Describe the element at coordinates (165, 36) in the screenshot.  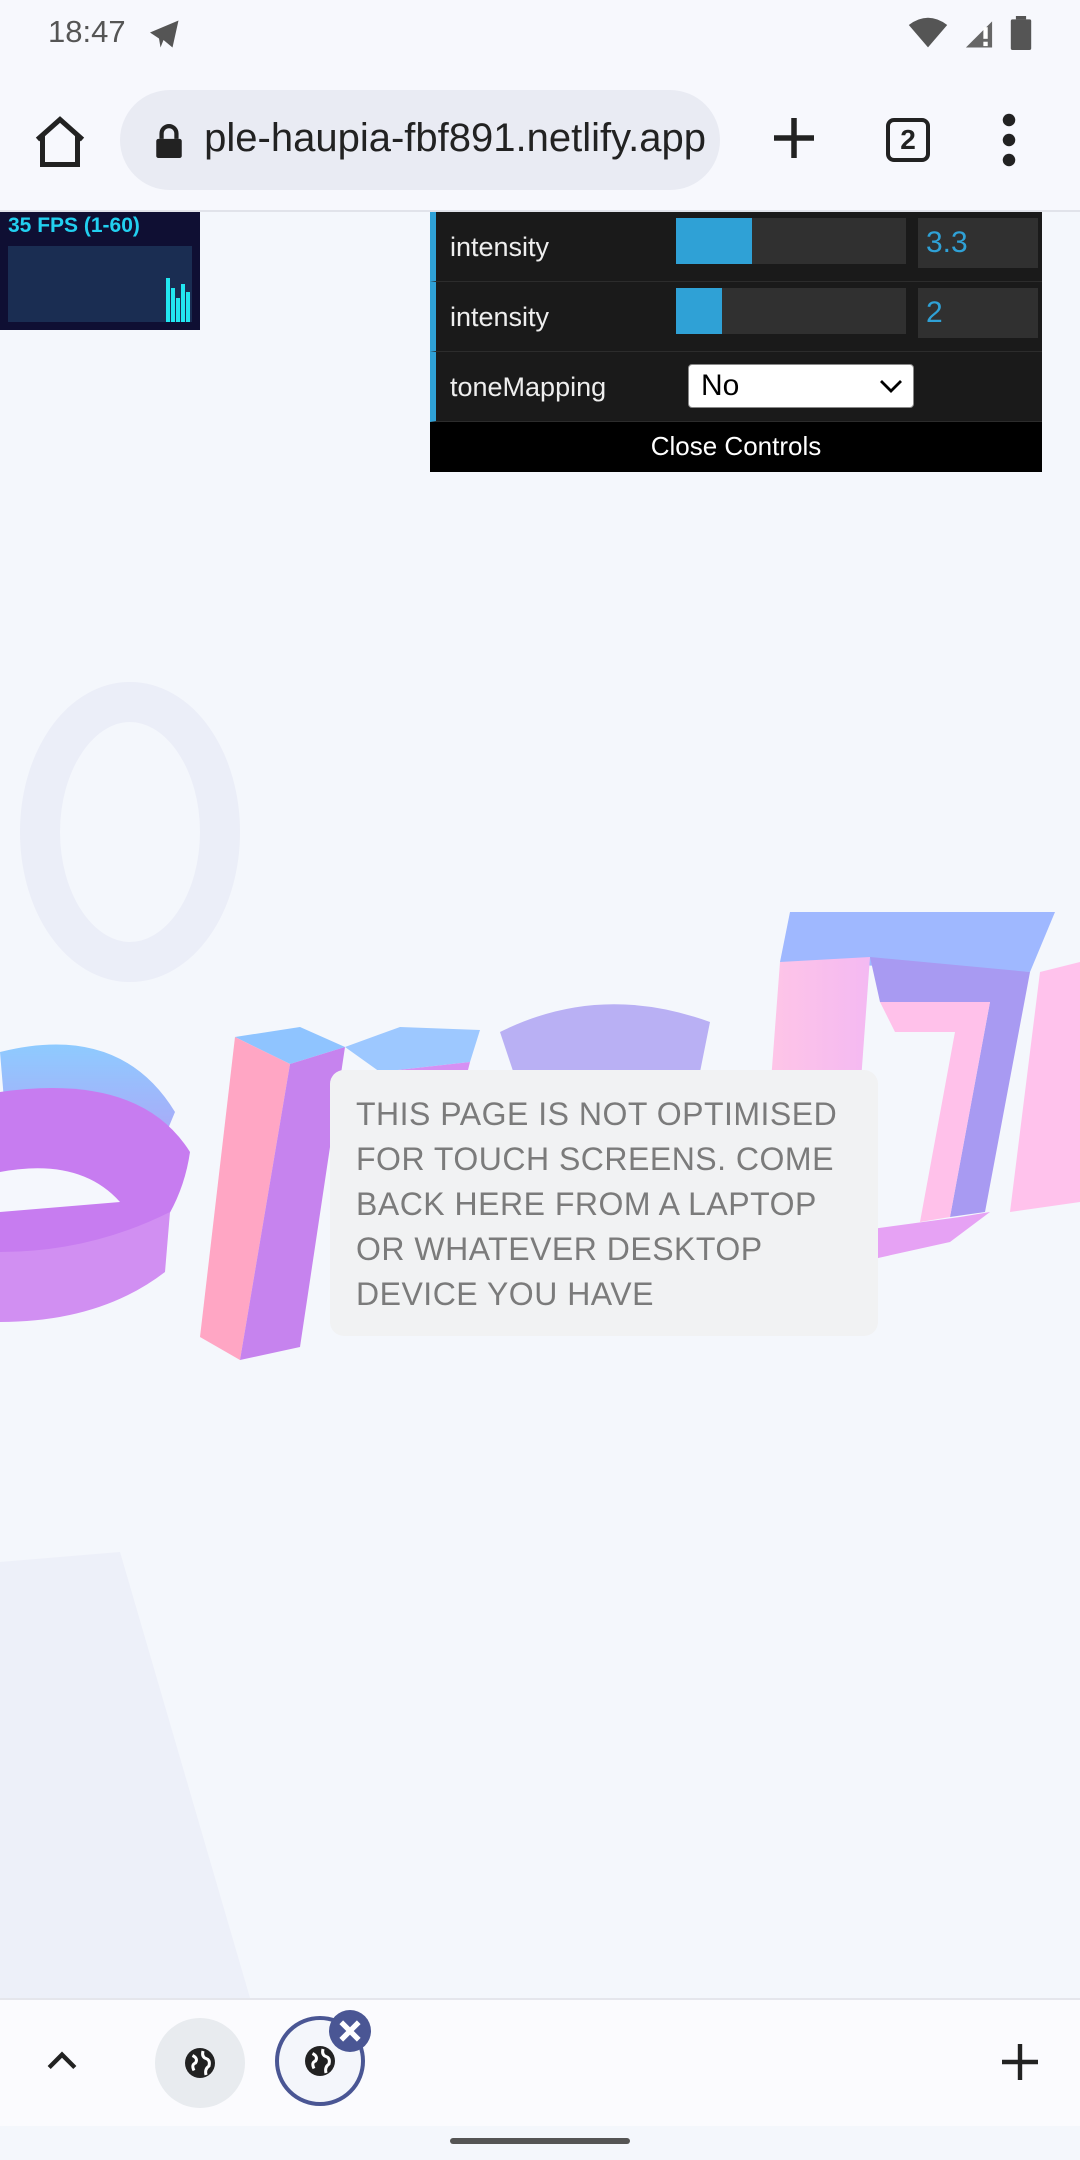
I see `telegram-icon` at that location.